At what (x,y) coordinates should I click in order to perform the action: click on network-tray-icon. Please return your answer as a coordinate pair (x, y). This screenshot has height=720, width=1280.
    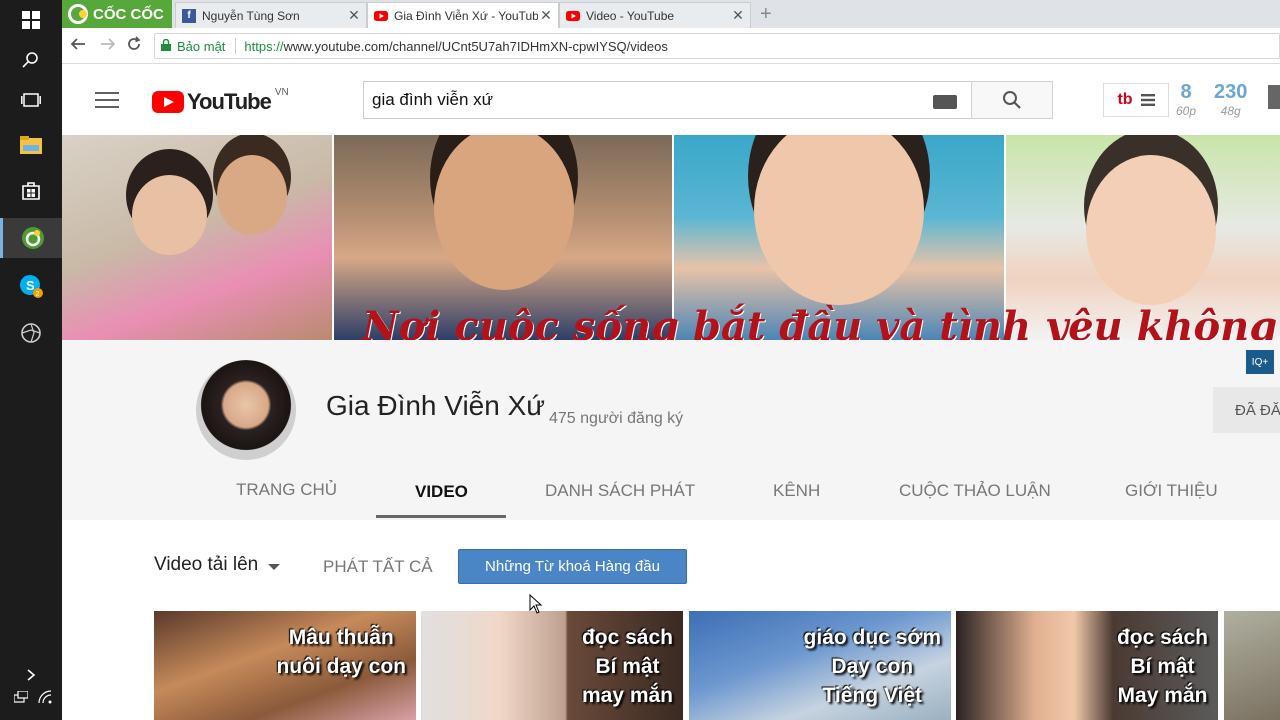
    Looking at the image, I should click on (21, 699).